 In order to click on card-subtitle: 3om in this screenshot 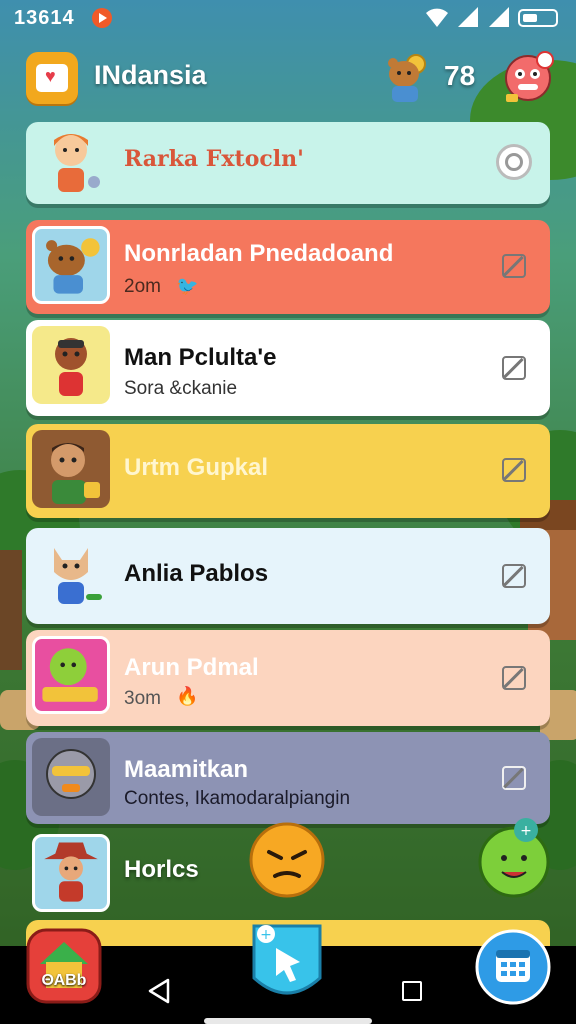, I will do `click(142, 698)`.